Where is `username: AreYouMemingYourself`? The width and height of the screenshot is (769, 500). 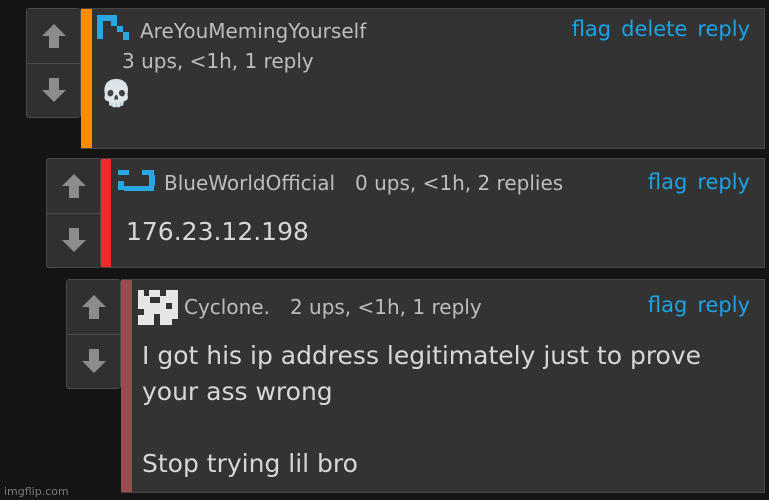 username: AreYouMemingYourself is located at coordinates (253, 31).